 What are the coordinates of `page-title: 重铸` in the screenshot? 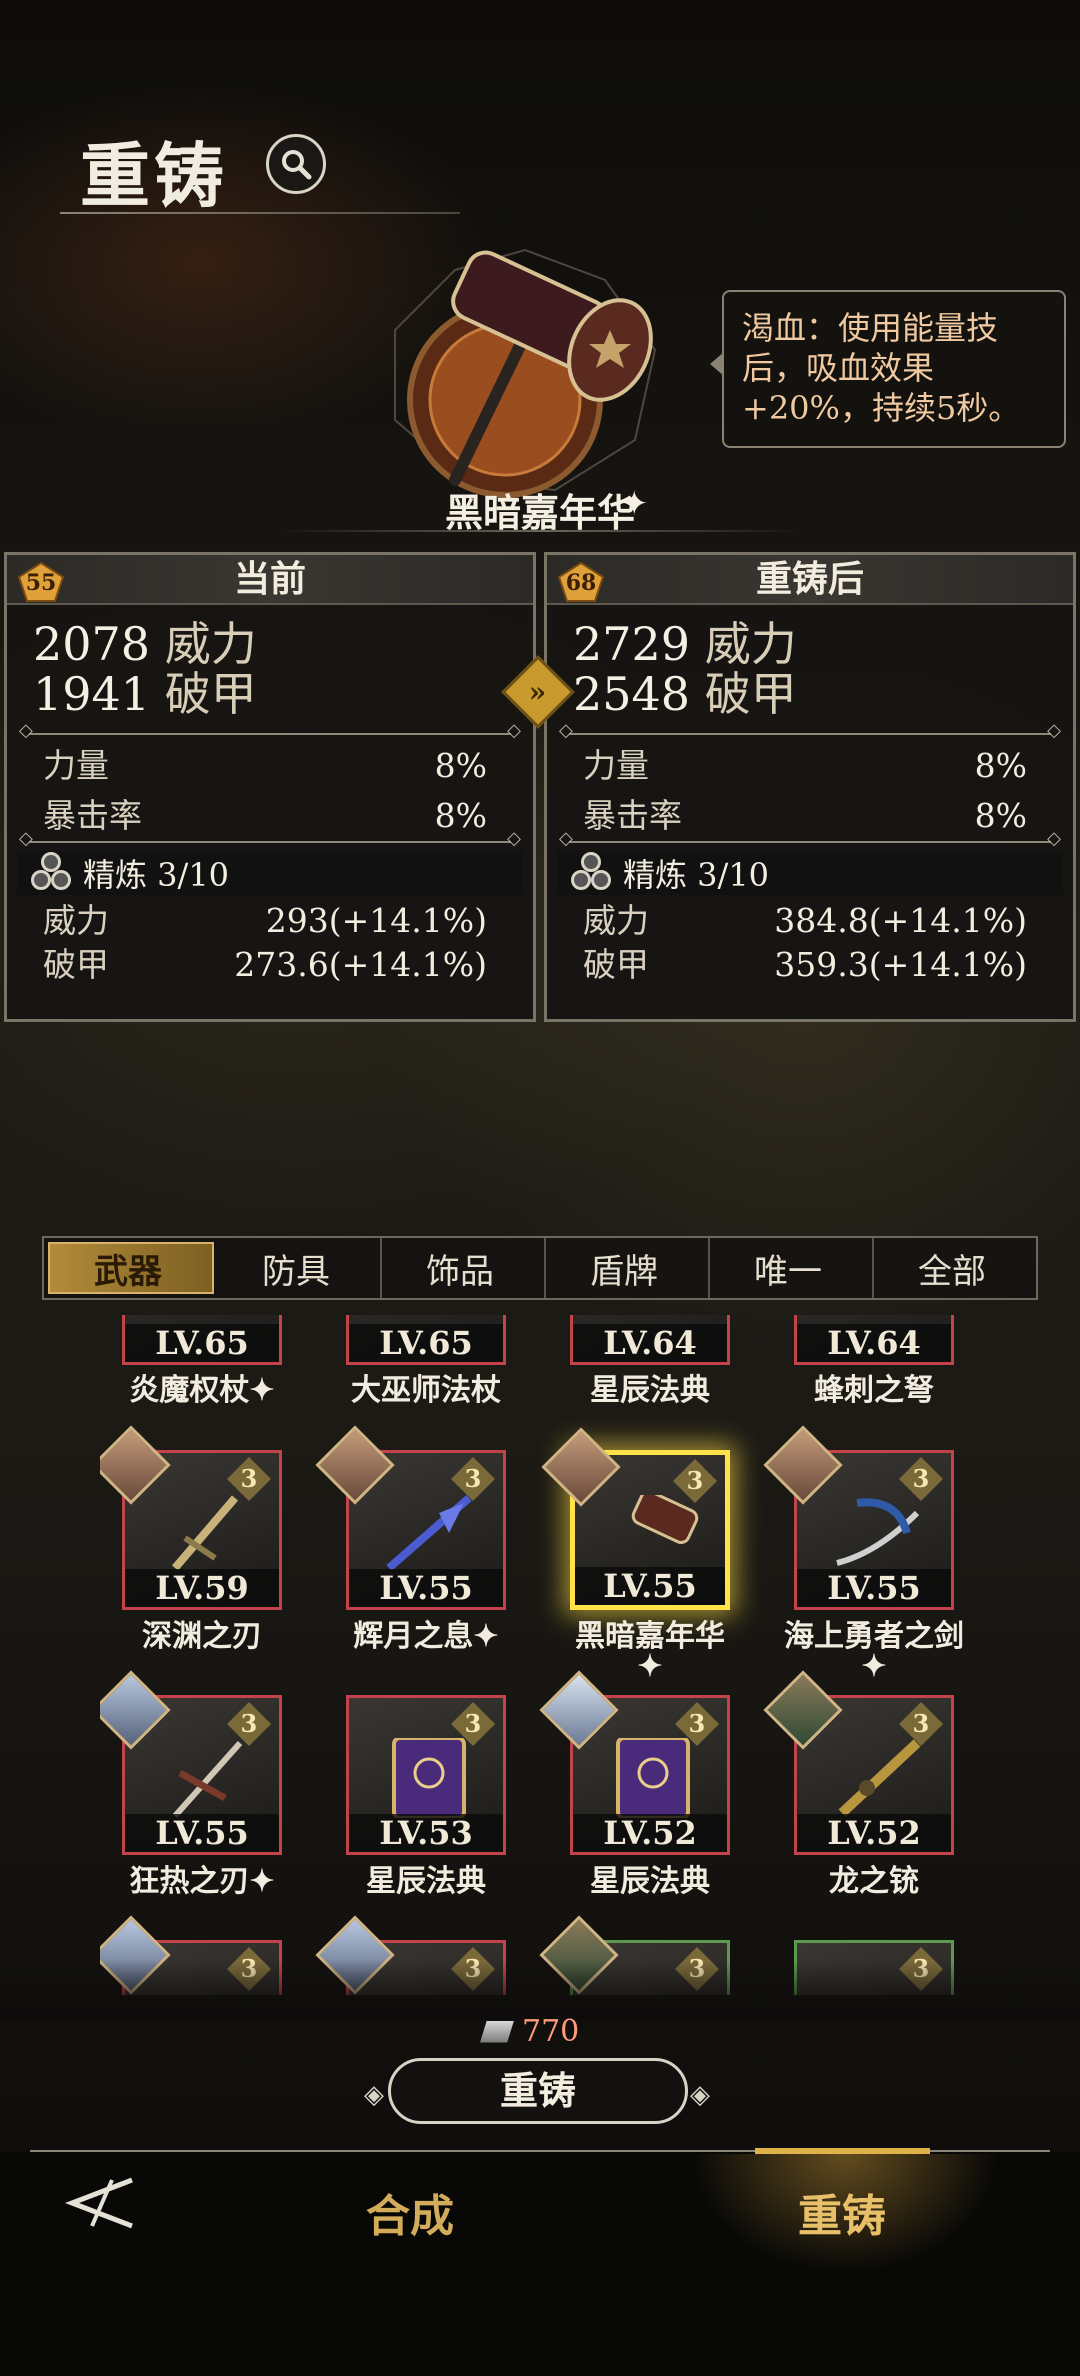 It's located at (154, 175).